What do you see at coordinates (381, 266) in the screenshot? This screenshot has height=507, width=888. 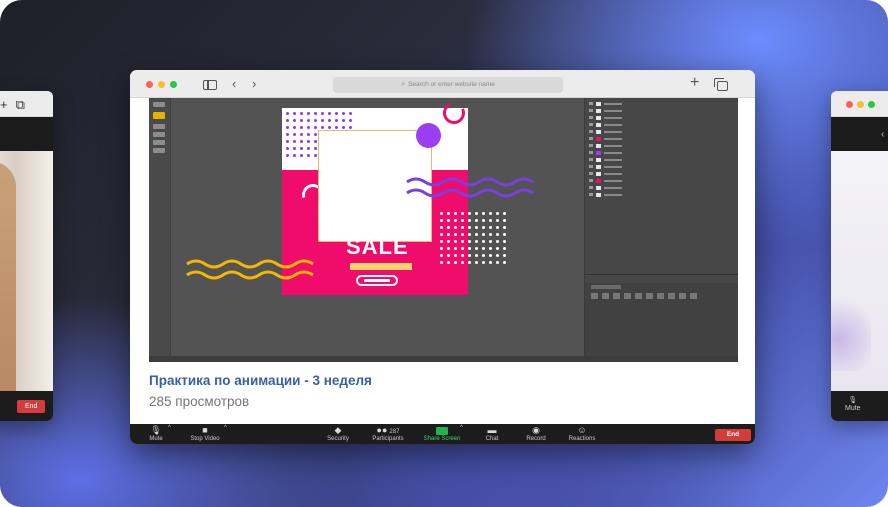 I see `yellow-bar` at bounding box center [381, 266].